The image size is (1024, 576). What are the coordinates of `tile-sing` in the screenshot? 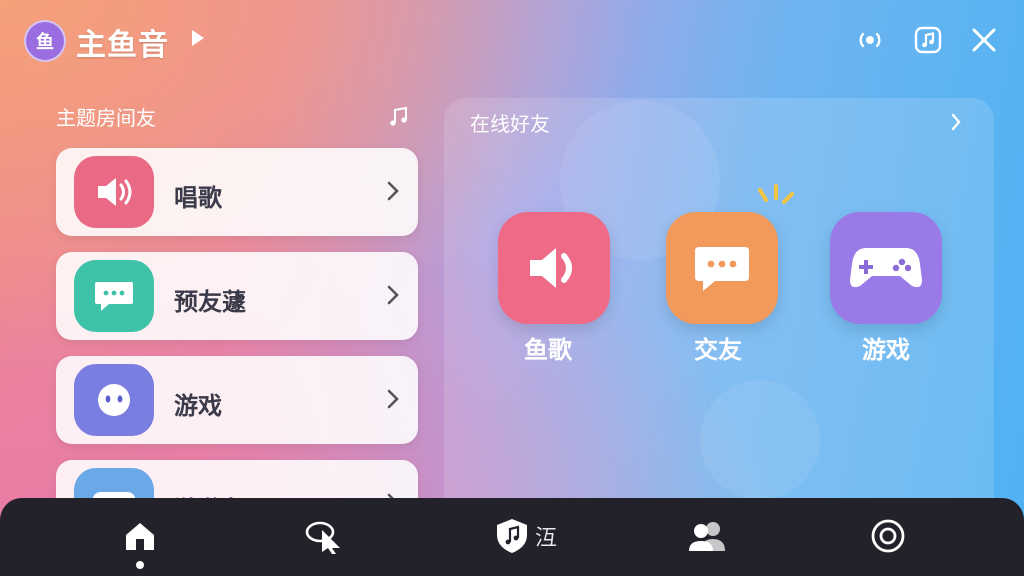 It's located at (554, 268).